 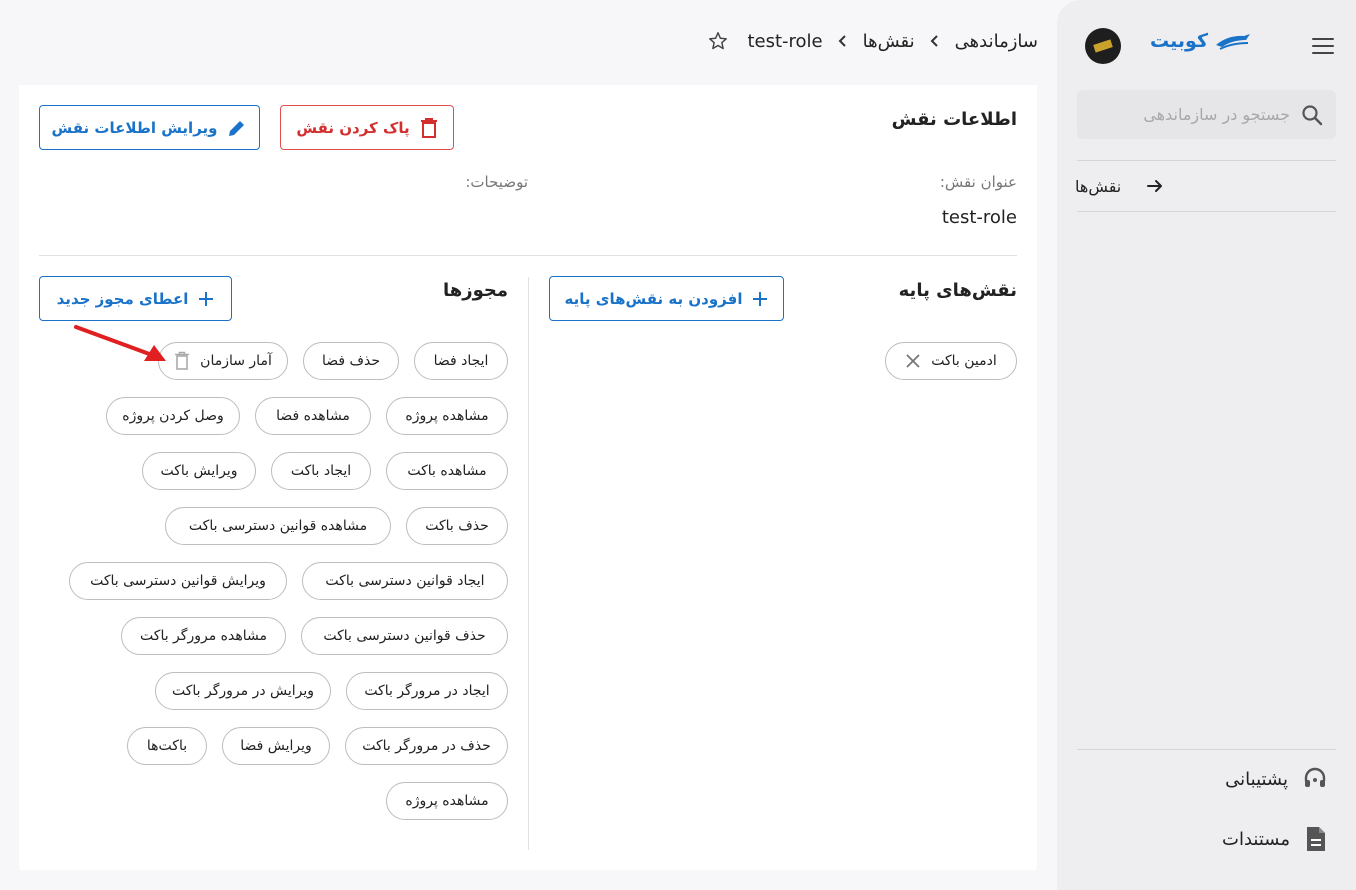 What do you see at coordinates (243, 691) in the screenshot?
I see `permission-chip: ویرایش در مرورگر باکت` at bounding box center [243, 691].